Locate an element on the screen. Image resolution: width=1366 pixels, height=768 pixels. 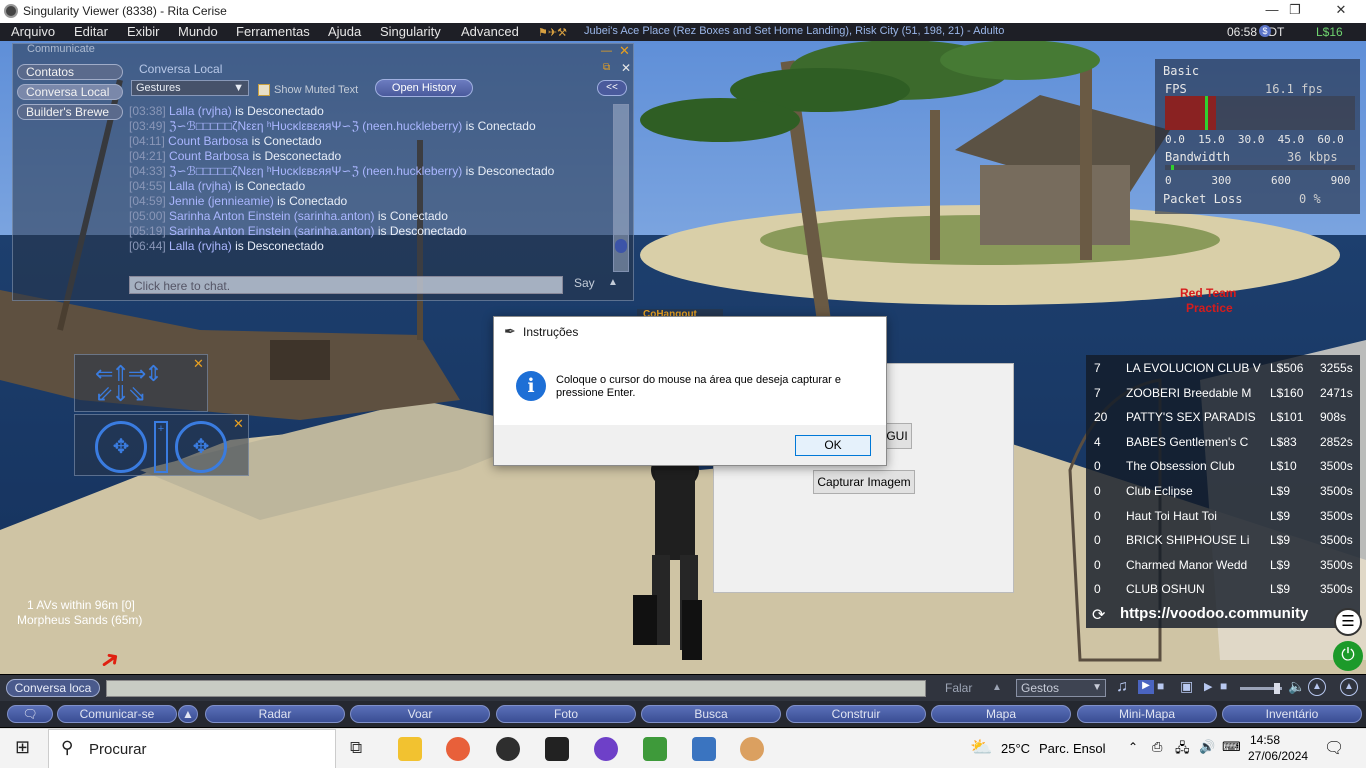
toolbar-button-voar: Voar is located at coordinates (420, 714).